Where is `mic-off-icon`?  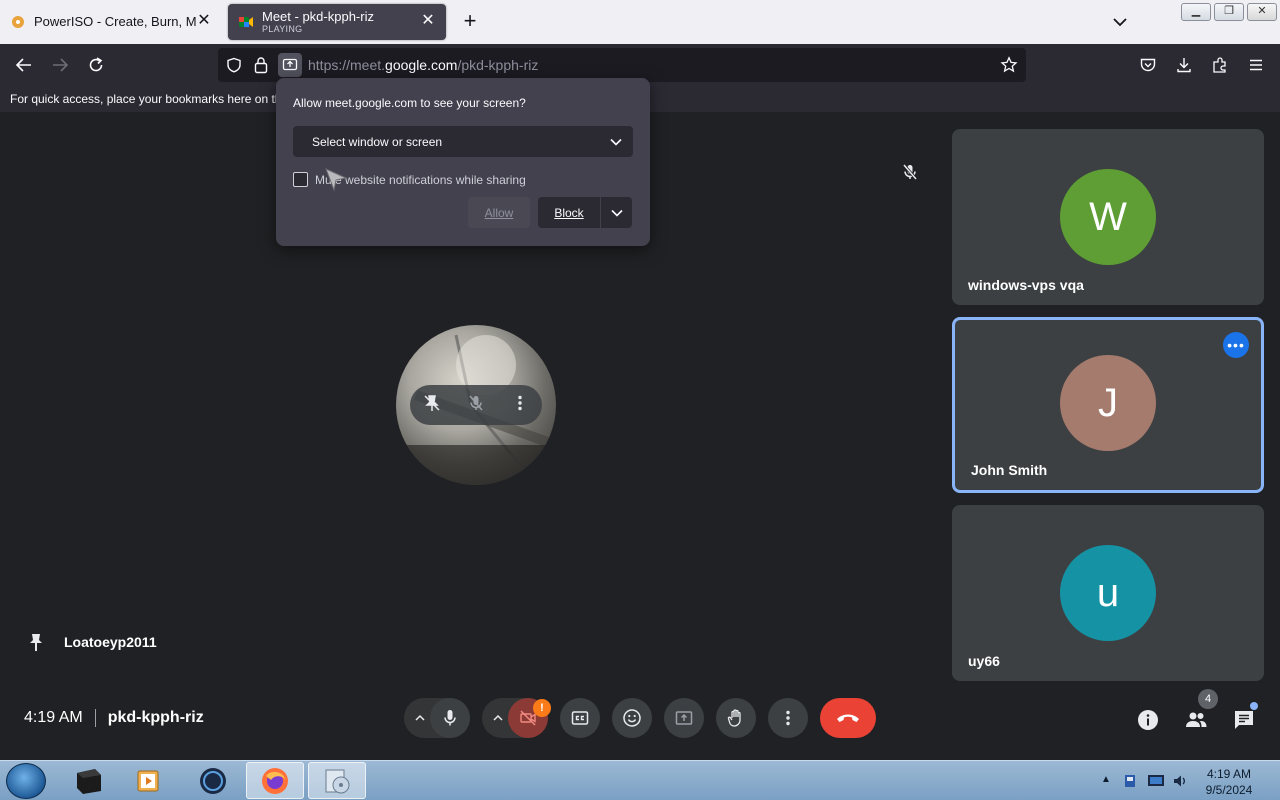 mic-off-icon is located at coordinates (910, 172).